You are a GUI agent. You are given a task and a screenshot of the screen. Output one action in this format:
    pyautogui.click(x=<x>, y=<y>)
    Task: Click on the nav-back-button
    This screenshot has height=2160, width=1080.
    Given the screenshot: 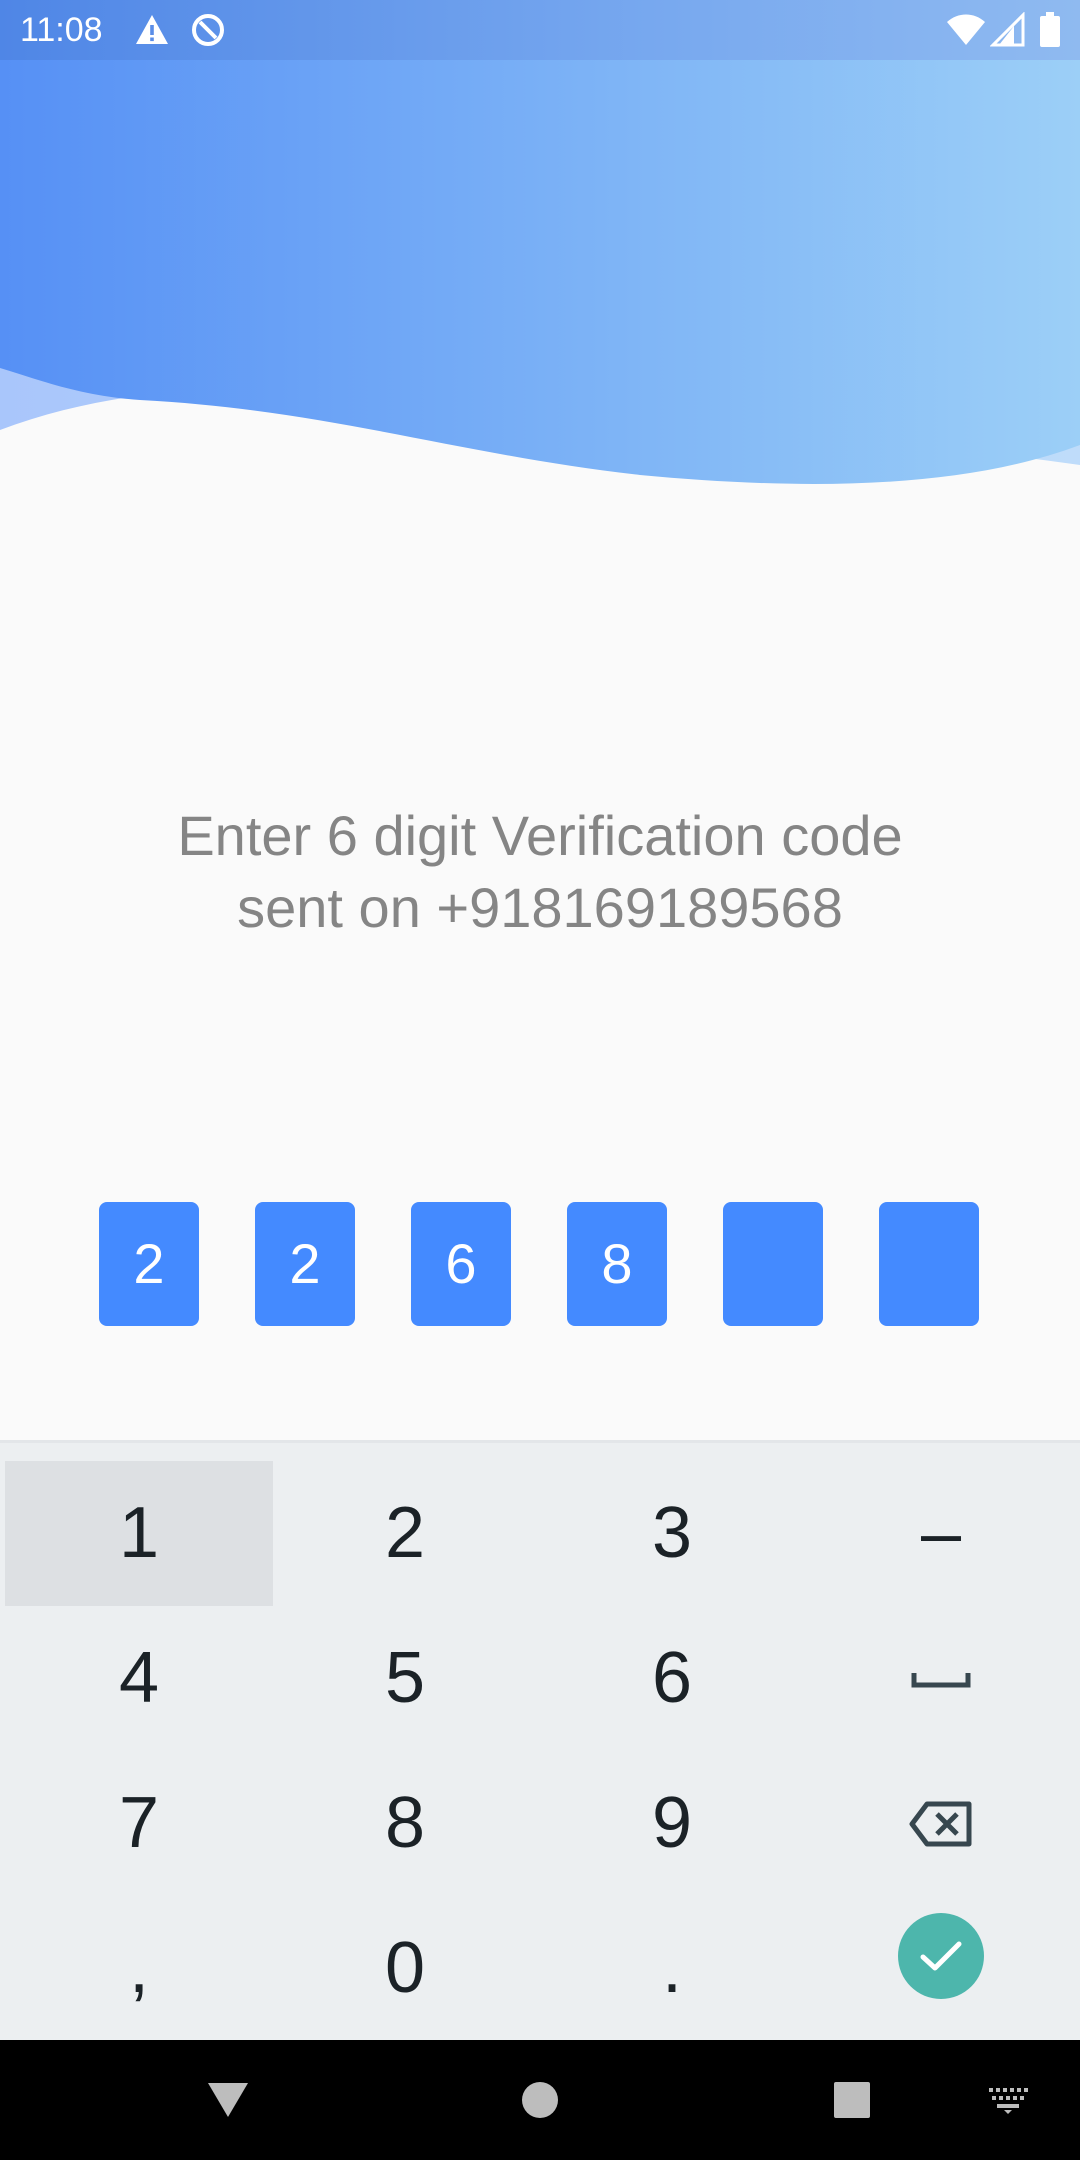 What is the action you would take?
    pyautogui.click(x=228, y=2100)
    